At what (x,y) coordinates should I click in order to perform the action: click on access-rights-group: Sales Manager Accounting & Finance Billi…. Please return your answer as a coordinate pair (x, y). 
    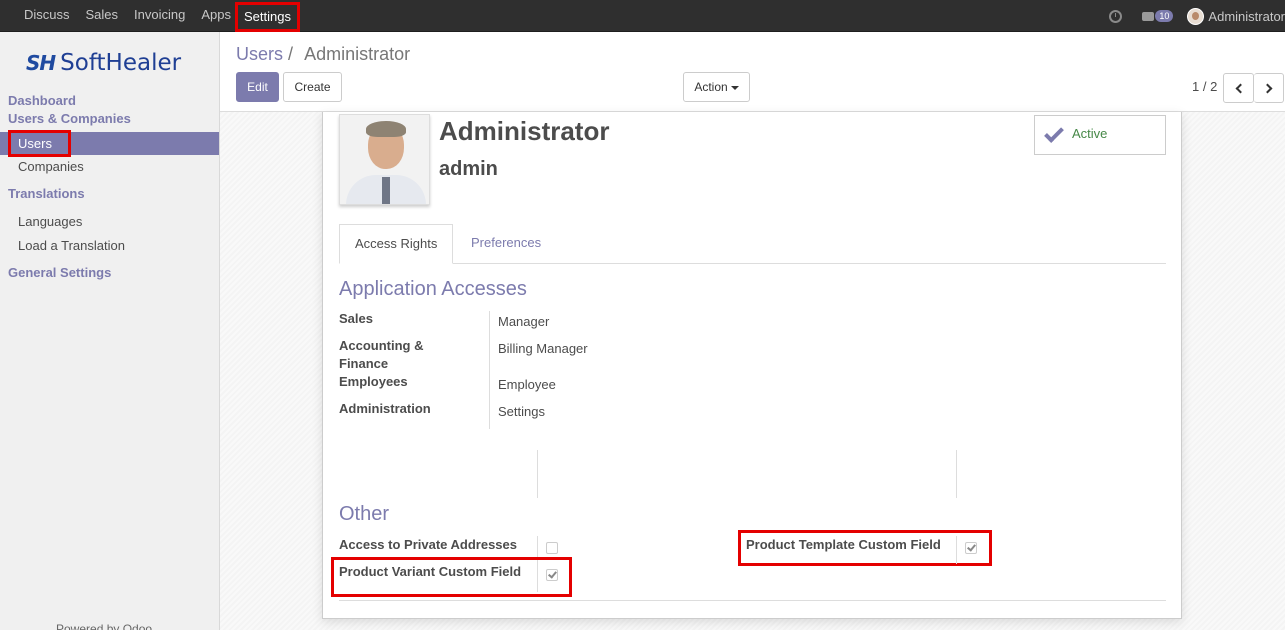
    Looking at the image, I should click on (539, 369).